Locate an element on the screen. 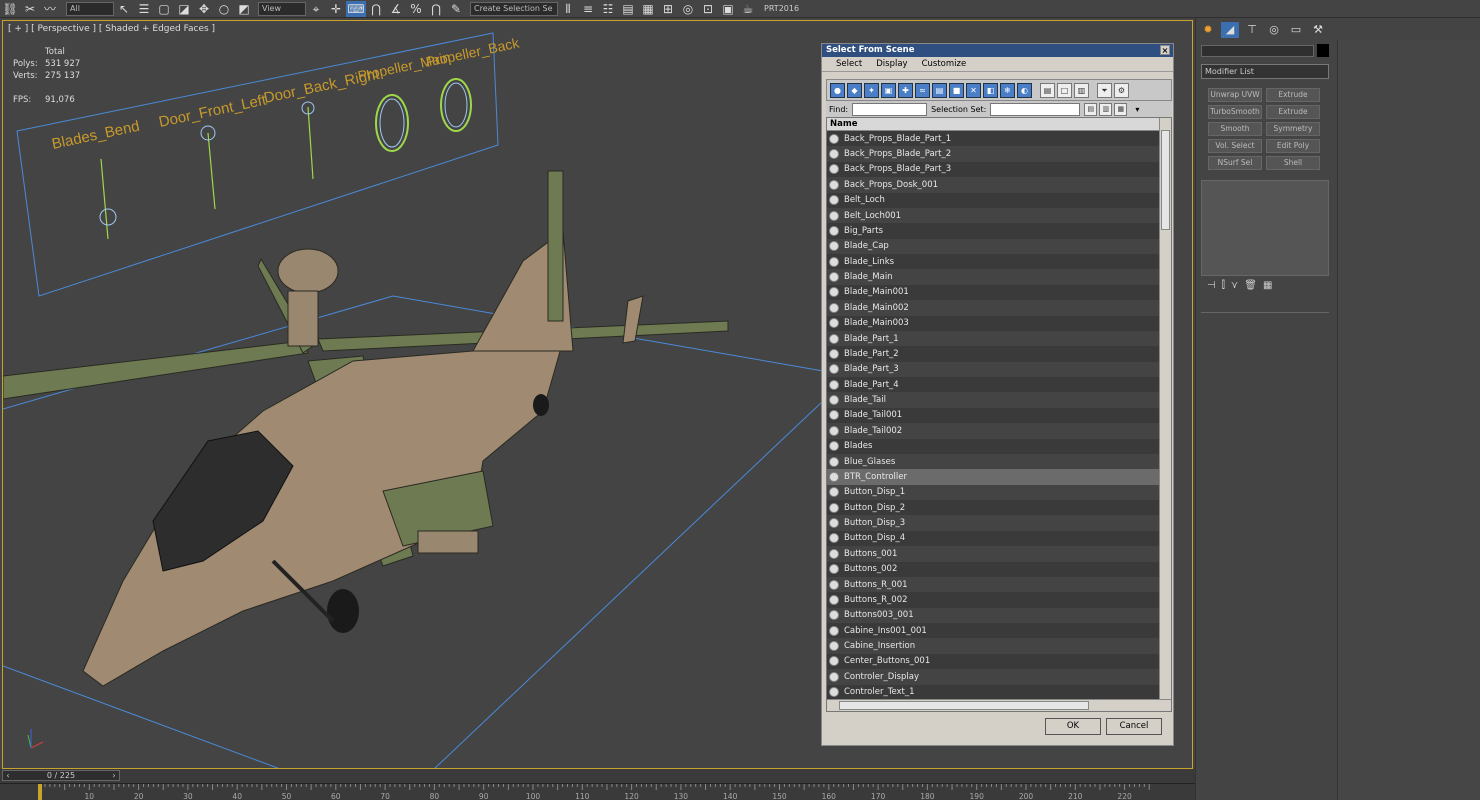 The height and width of the screenshot is (800, 1480). display-bones-icon: ✕ is located at coordinates (973, 90).